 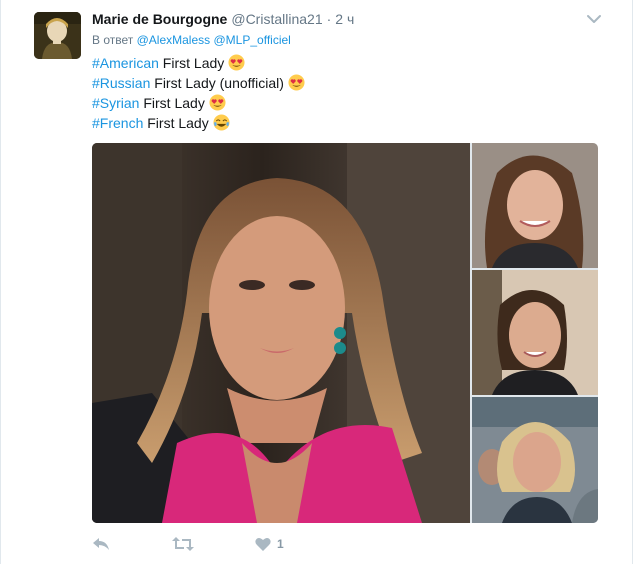 I want to click on tweet-line: #Syrian First Lady, so click(x=198, y=103).